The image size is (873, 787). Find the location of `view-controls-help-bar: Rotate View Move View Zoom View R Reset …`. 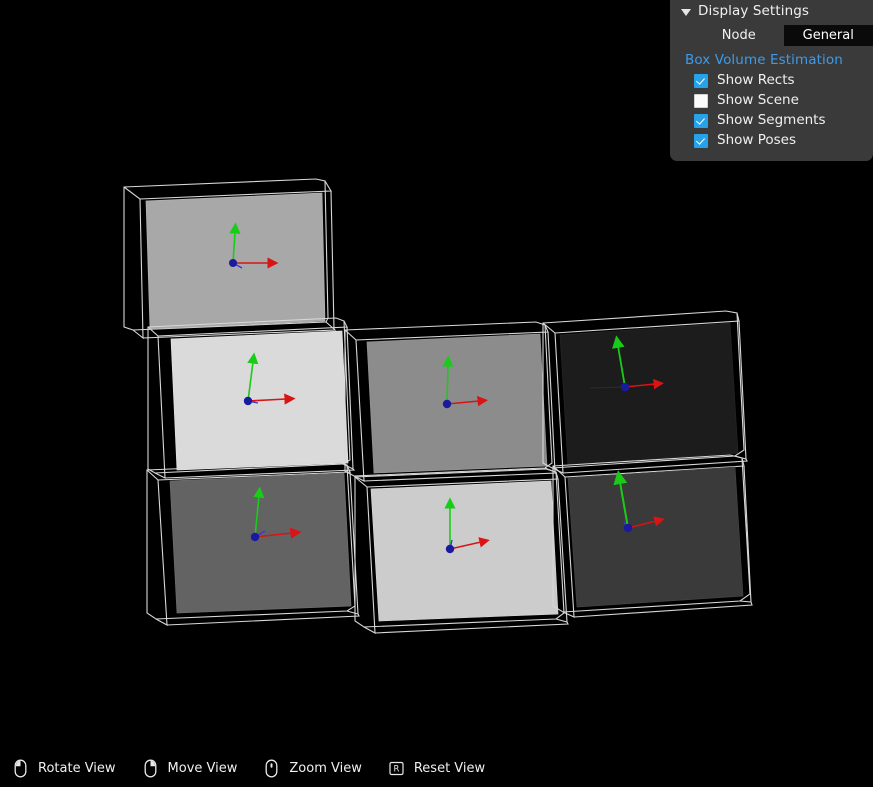

view-controls-help-bar: Rotate View Move View Zoom View R Reset … is located at coordinates (436, 768).